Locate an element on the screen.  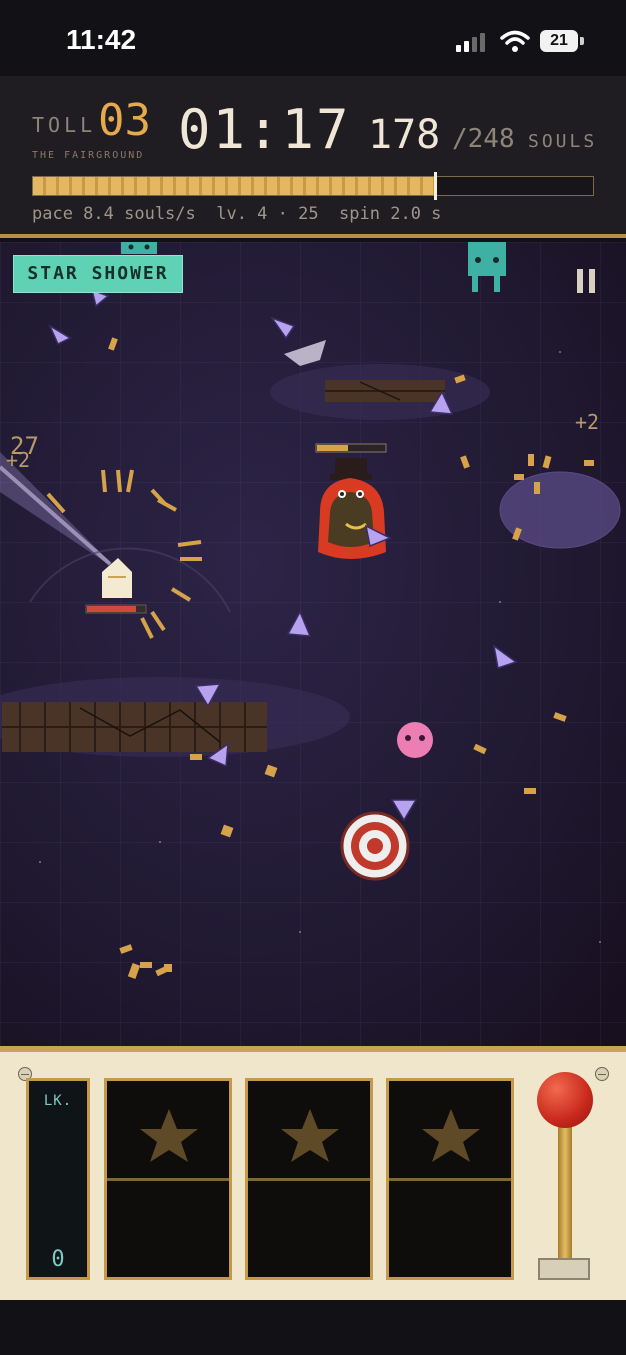
bottom-safe-area is located at coordinates (313, 1327).